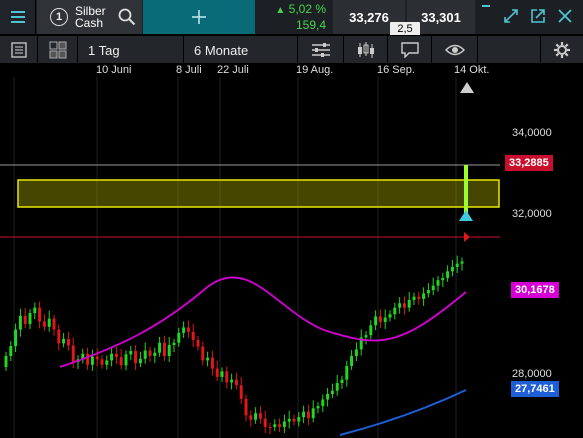  I want to click on resistance-zone, so click(258, 193).